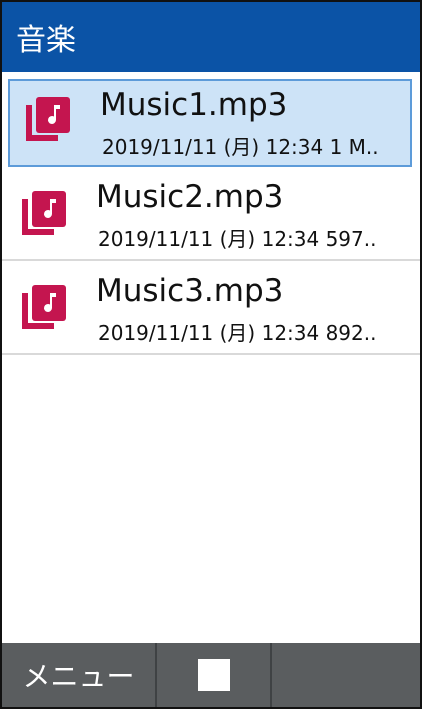 Image resolution: width=422 pixels, height=709 pixels. I want to click on softkey-bar: メニュー, so click(211, 675).